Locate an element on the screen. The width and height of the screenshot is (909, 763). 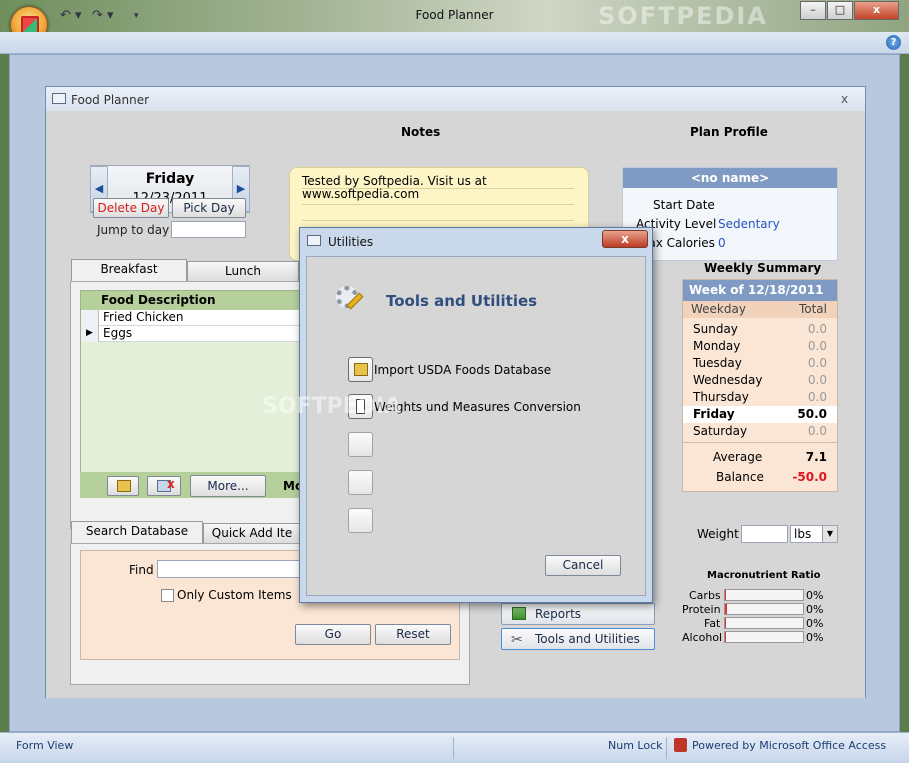
form-title: Food Planner is located at coordinates (110, 100).